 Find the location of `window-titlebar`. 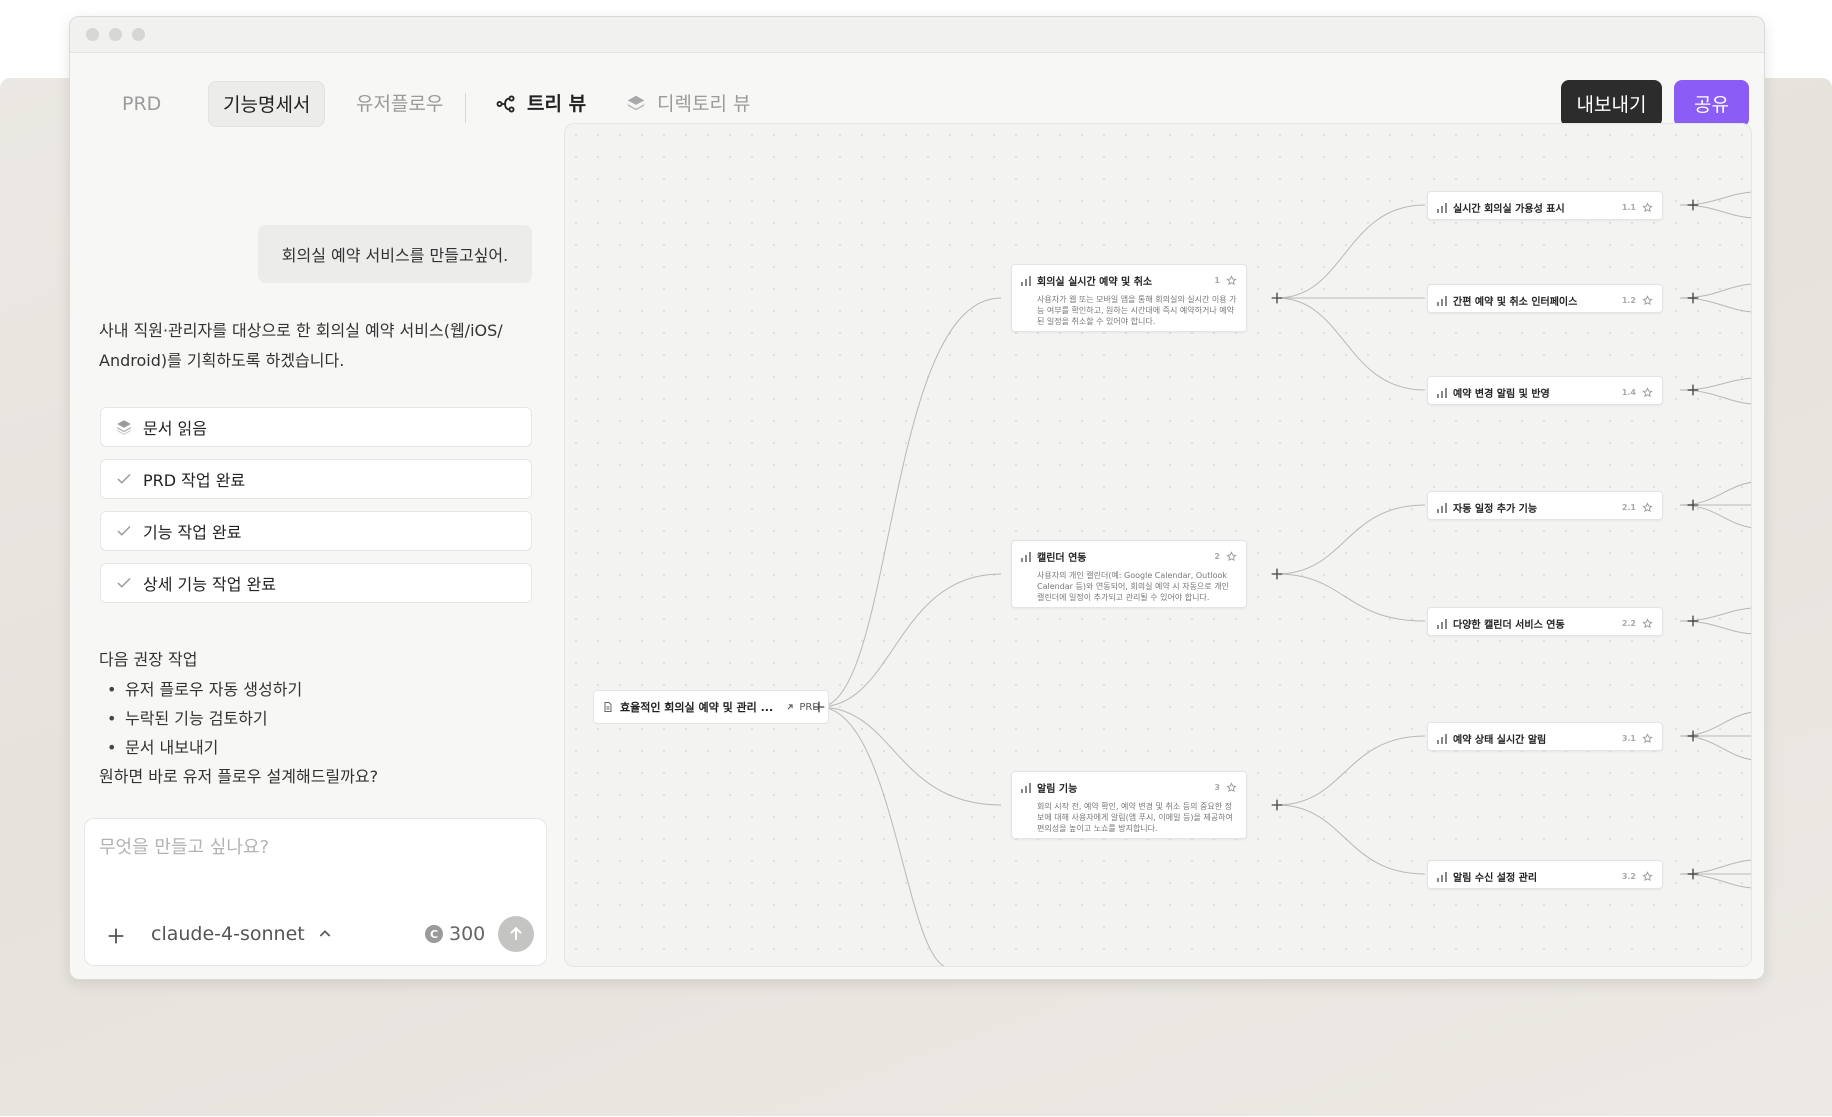

window-titlebar is located at coordinates (917, 35).